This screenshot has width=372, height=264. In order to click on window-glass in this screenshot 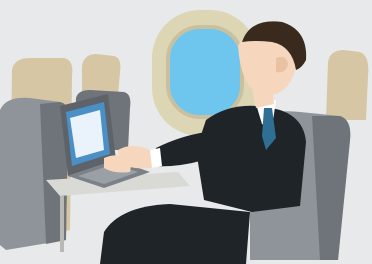, I will do `click(205, 72)`.